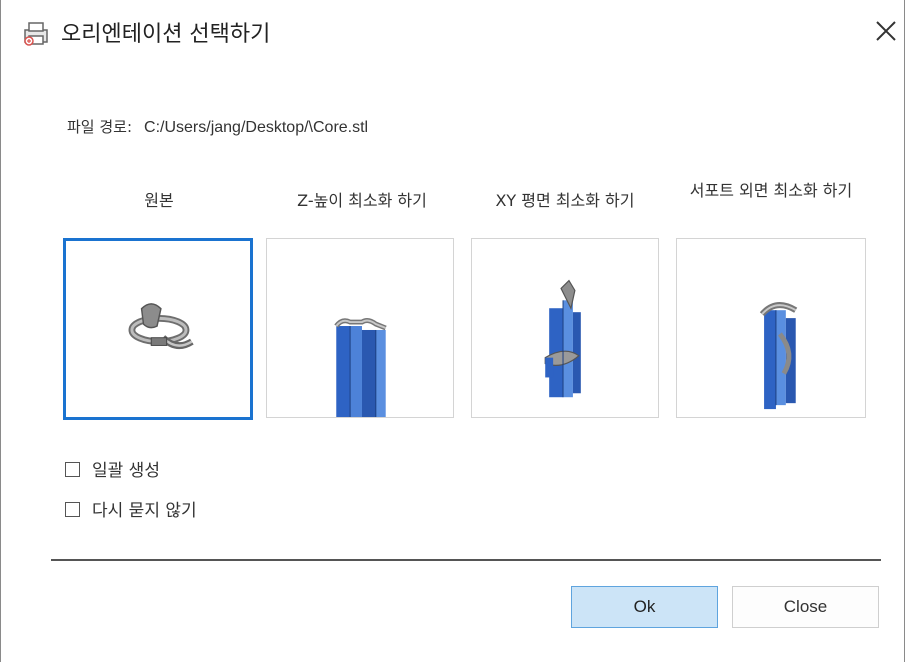 This screenshot has height=664, width=905. What do you see at coordinates (886, 31) in the screenshot?
I see `close-icon` at bounding box center [886, 31].